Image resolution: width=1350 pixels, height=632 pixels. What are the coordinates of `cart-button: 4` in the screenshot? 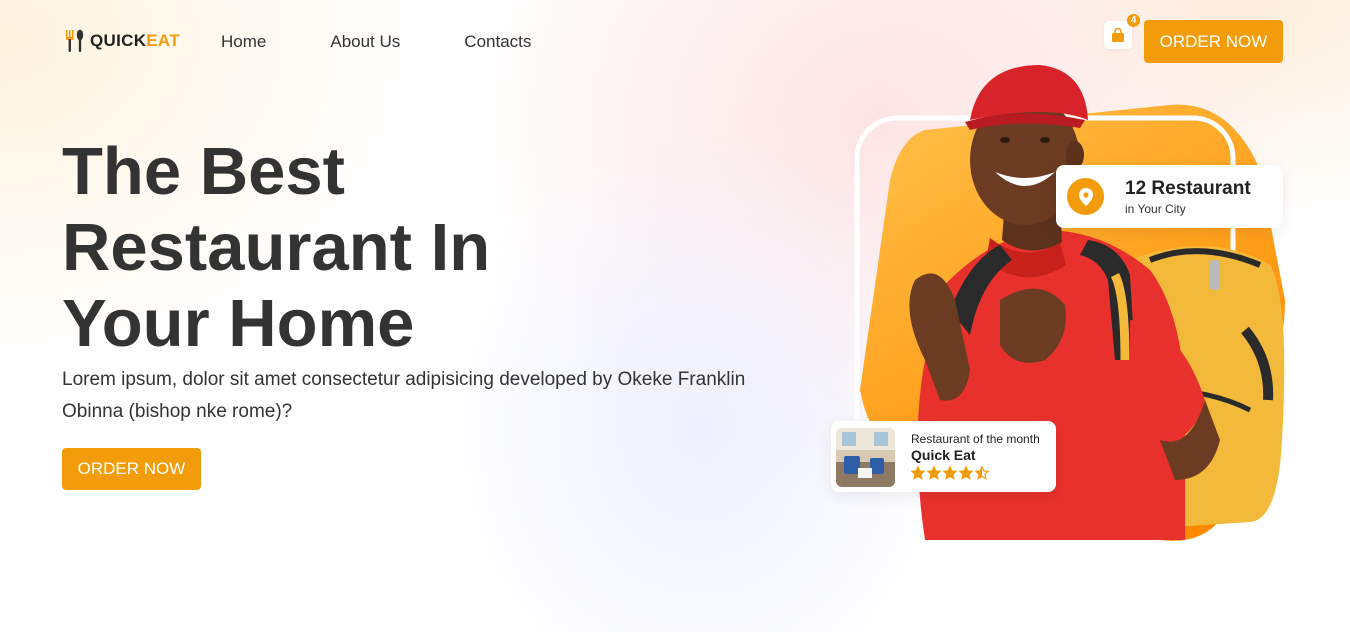 It's located at (1122, 31).